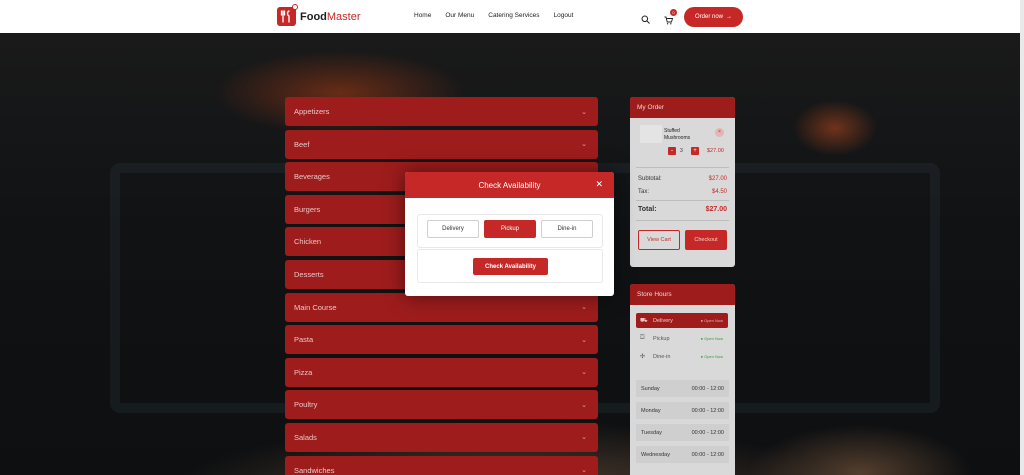  I want to click on category-poultry: Poultry ⌄, so click(441, 405).